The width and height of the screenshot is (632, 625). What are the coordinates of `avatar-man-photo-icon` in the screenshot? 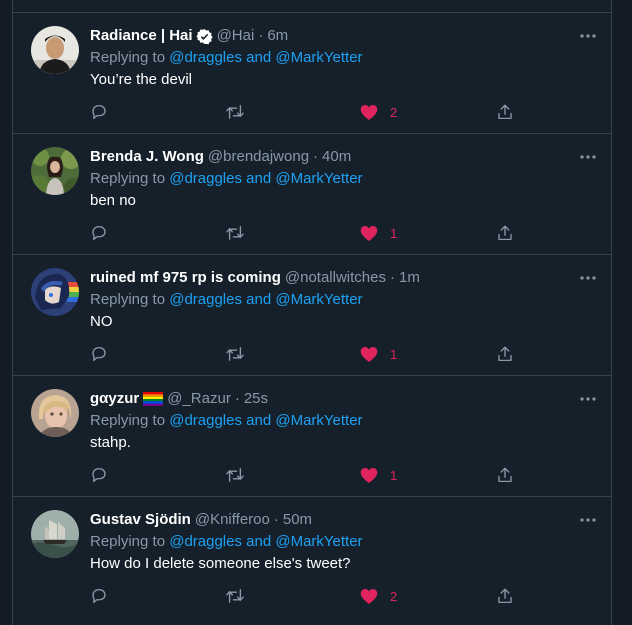 It's located at (55, 50).